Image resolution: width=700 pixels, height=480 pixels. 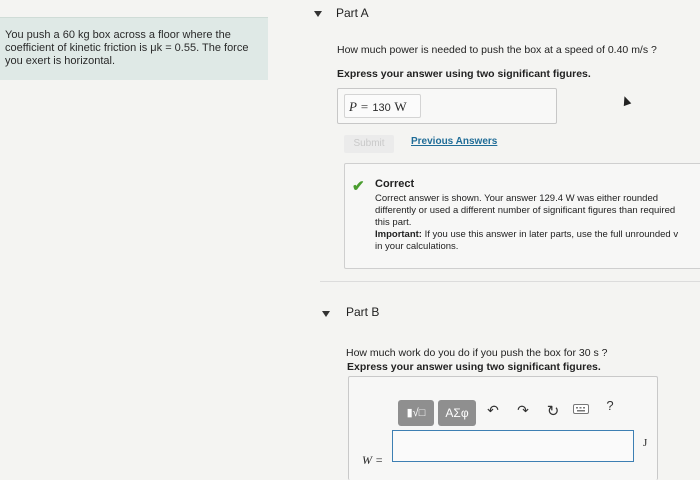 What do you see at coordinates (362, 312) in the screenshot?
I see `part-b-title: Part B` at bounding box center [362, 312].